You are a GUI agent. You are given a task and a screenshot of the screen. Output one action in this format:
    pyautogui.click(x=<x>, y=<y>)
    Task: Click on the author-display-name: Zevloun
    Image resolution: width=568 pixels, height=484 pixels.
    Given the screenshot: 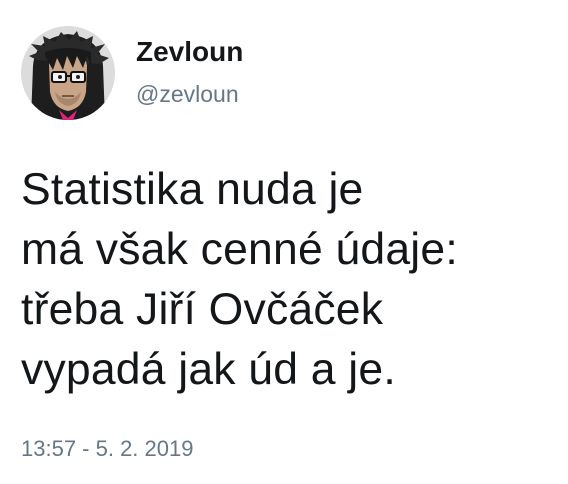 What is the action you would take?
    pyautogui.click(x=189, y=52)
    